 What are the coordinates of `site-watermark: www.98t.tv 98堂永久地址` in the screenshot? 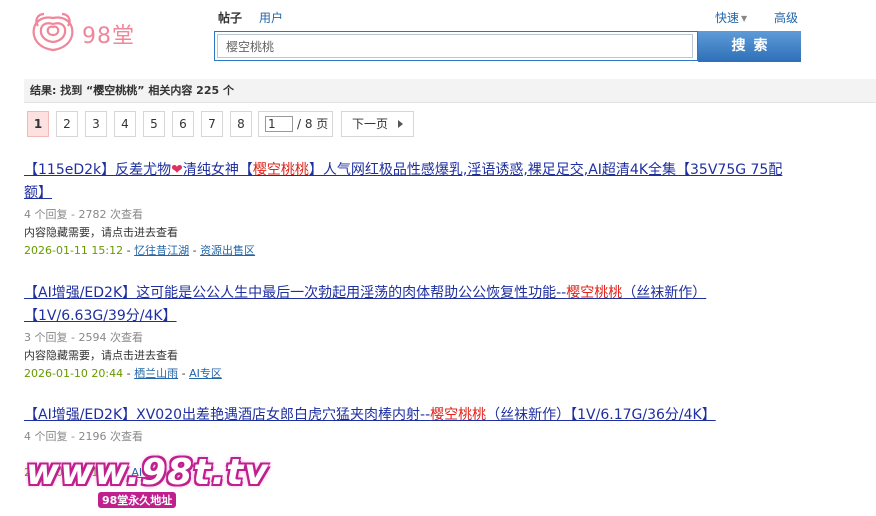 It's located at (147, 484).